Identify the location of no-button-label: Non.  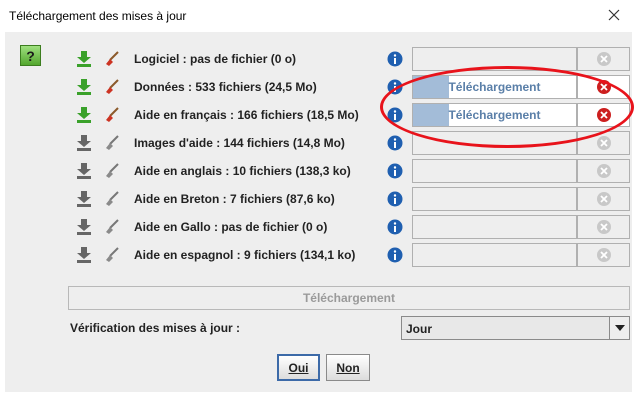
(348, 367).